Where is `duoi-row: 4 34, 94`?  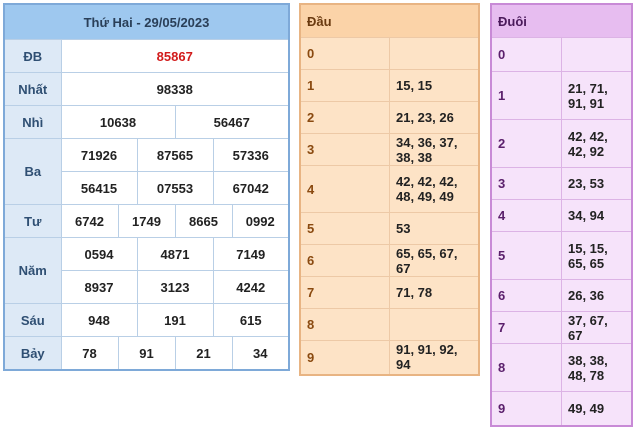 duoi-row: 4 34, 94 is located at coordinates (561, 215).